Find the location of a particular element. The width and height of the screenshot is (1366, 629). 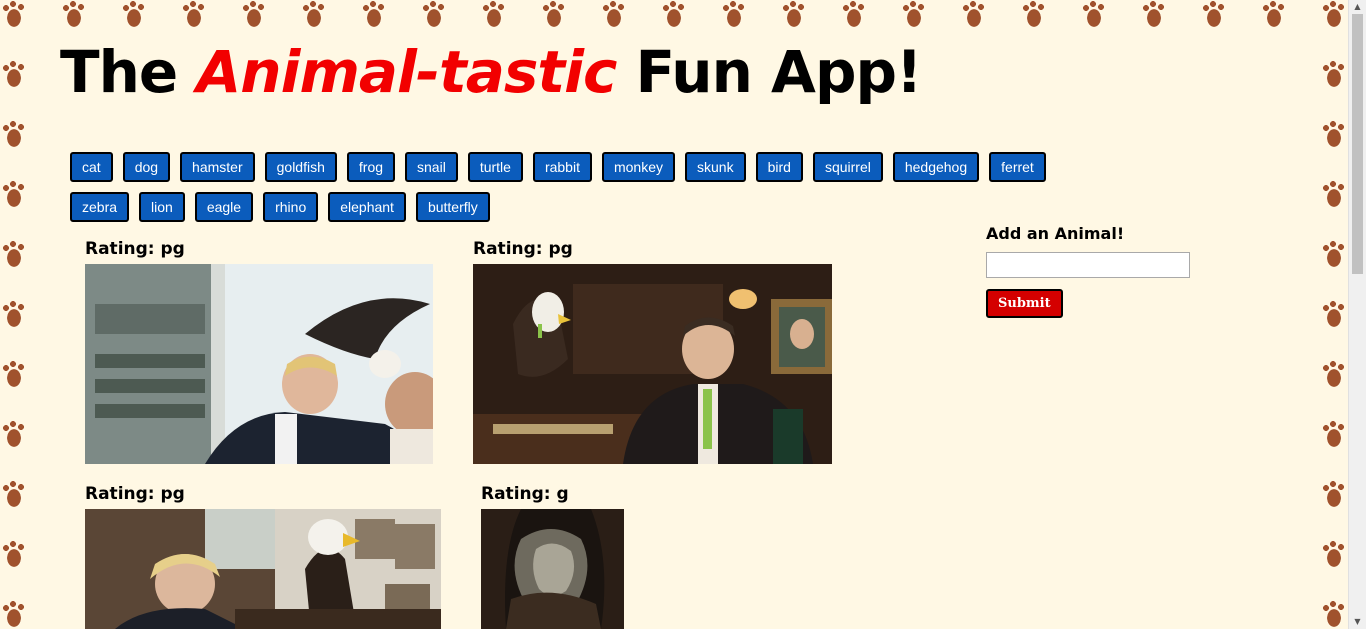

animal-button-ferret: ferret is located at coordinates (1017, 167).